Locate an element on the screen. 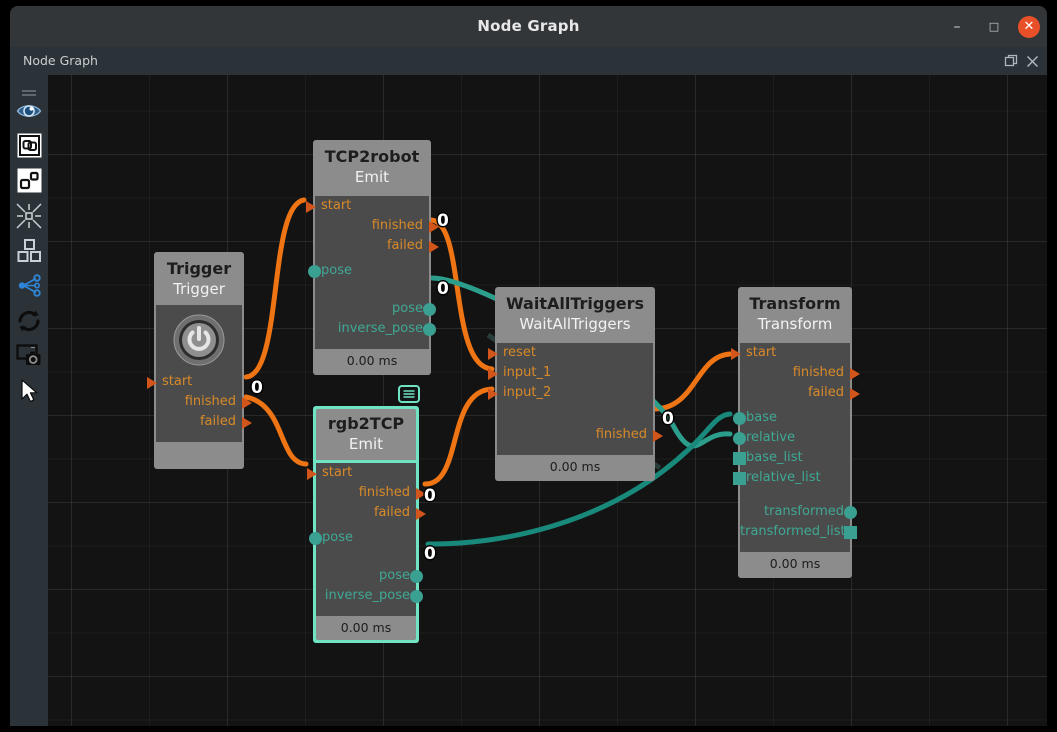 This screenshot has height=732, width=1057. port-transform-transformed-list: transformed_list is located at coordinates (798, 532).